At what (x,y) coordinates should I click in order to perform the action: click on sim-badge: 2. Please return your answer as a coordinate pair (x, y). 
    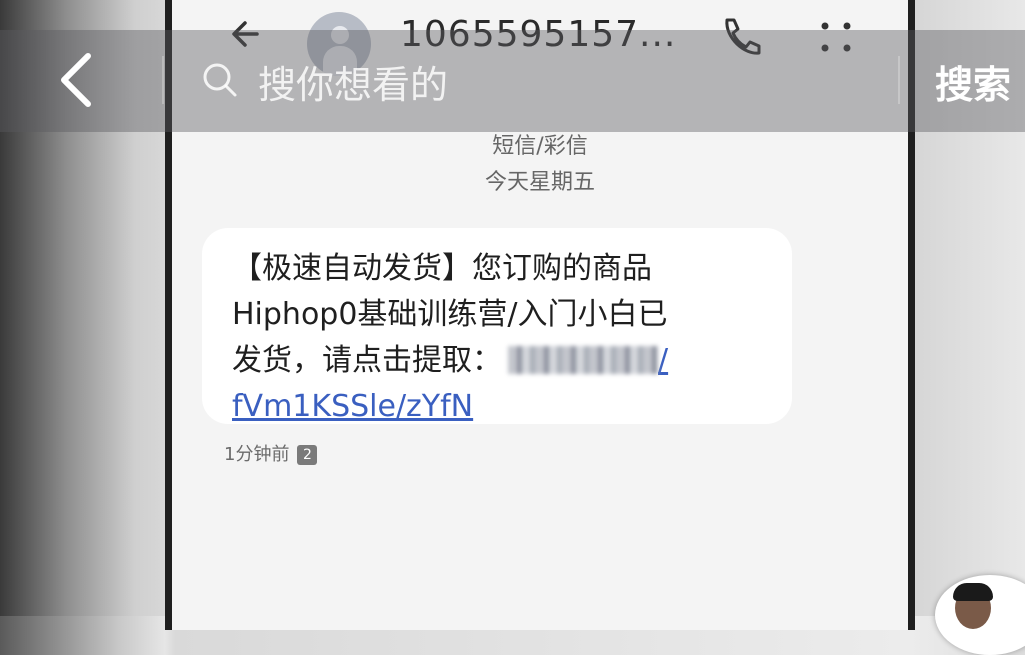
    Looking at the image, I should click on (307, 455).